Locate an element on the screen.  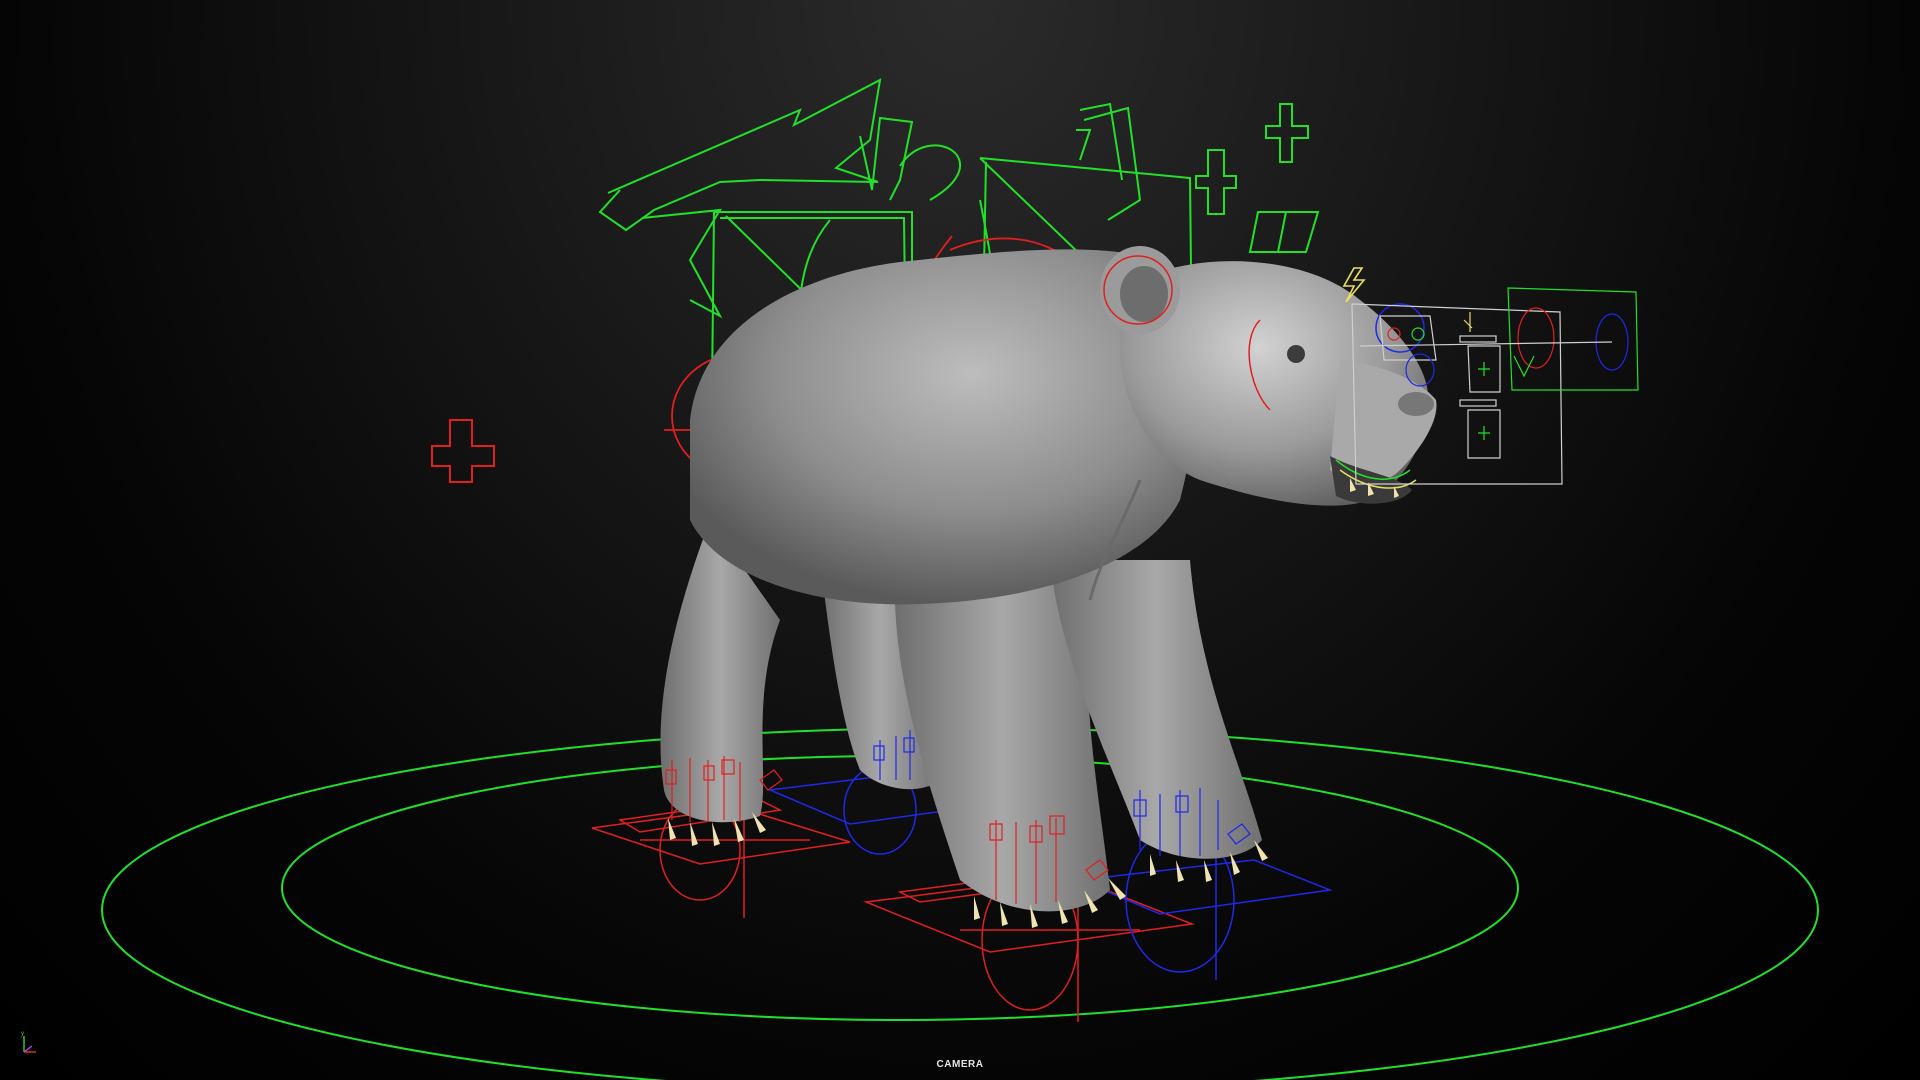
camera-label: CAMERA is located at coordinates (960, 1064).